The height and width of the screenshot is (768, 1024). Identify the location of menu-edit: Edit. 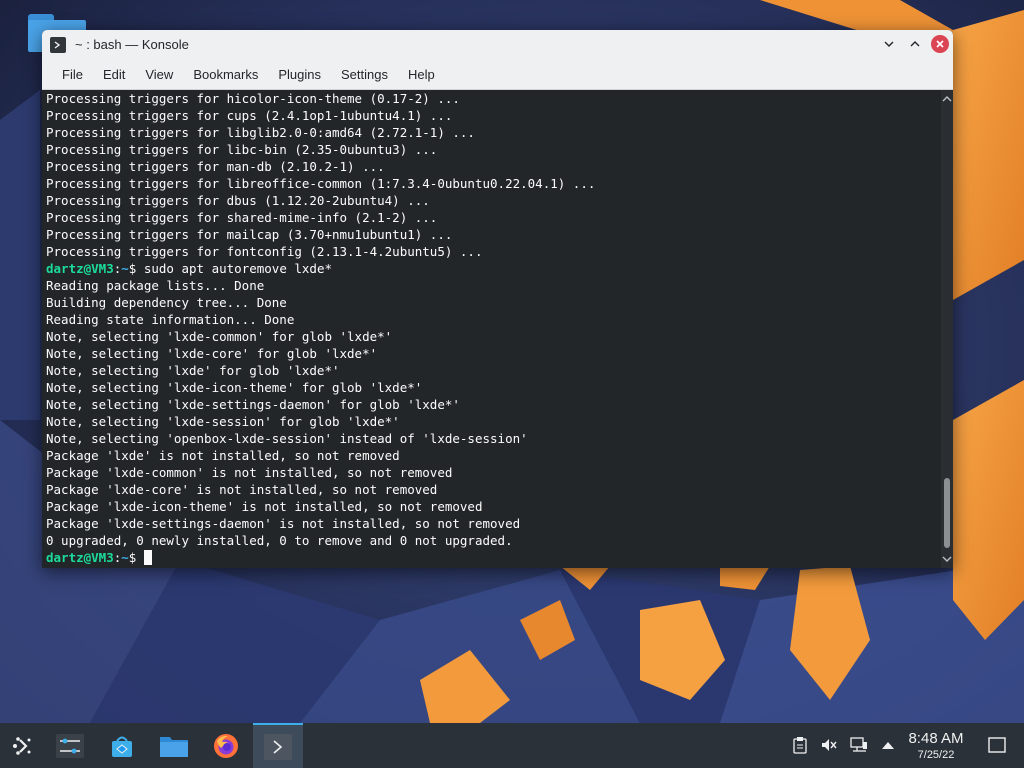
(114, 74).